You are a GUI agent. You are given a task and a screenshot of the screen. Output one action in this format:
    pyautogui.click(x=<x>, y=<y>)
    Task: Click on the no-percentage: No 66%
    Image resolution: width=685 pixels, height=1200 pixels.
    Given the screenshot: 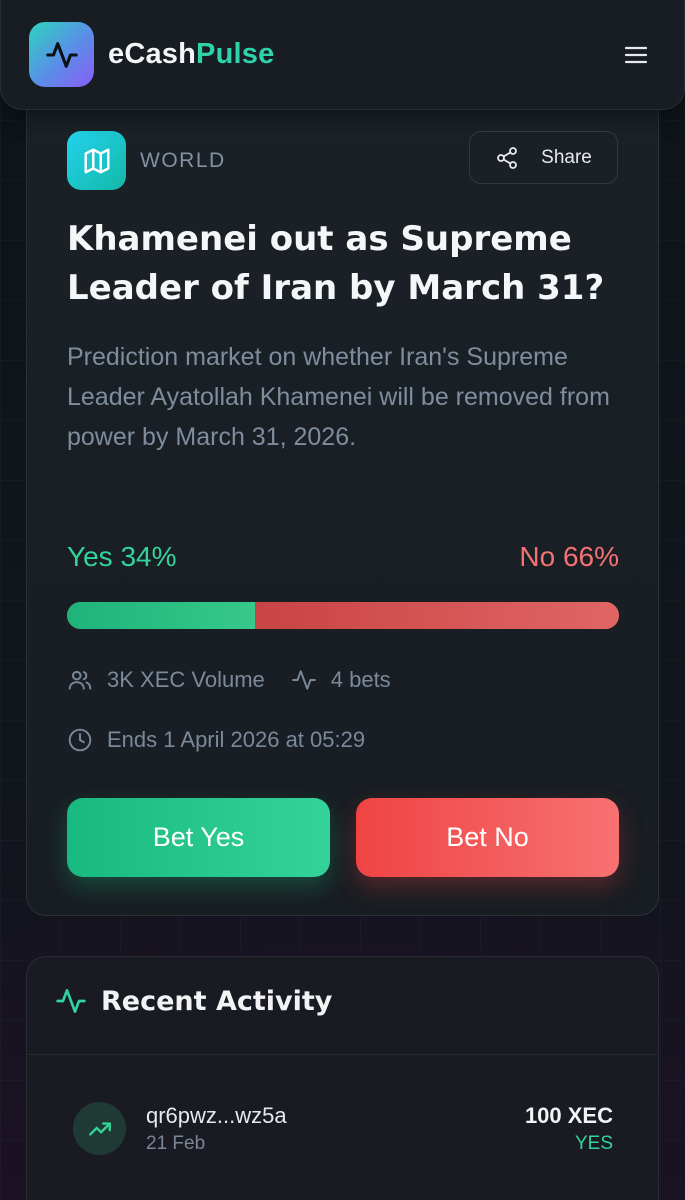 What is the action you would take?
    pyautogui.click(x=569, y=556)
    